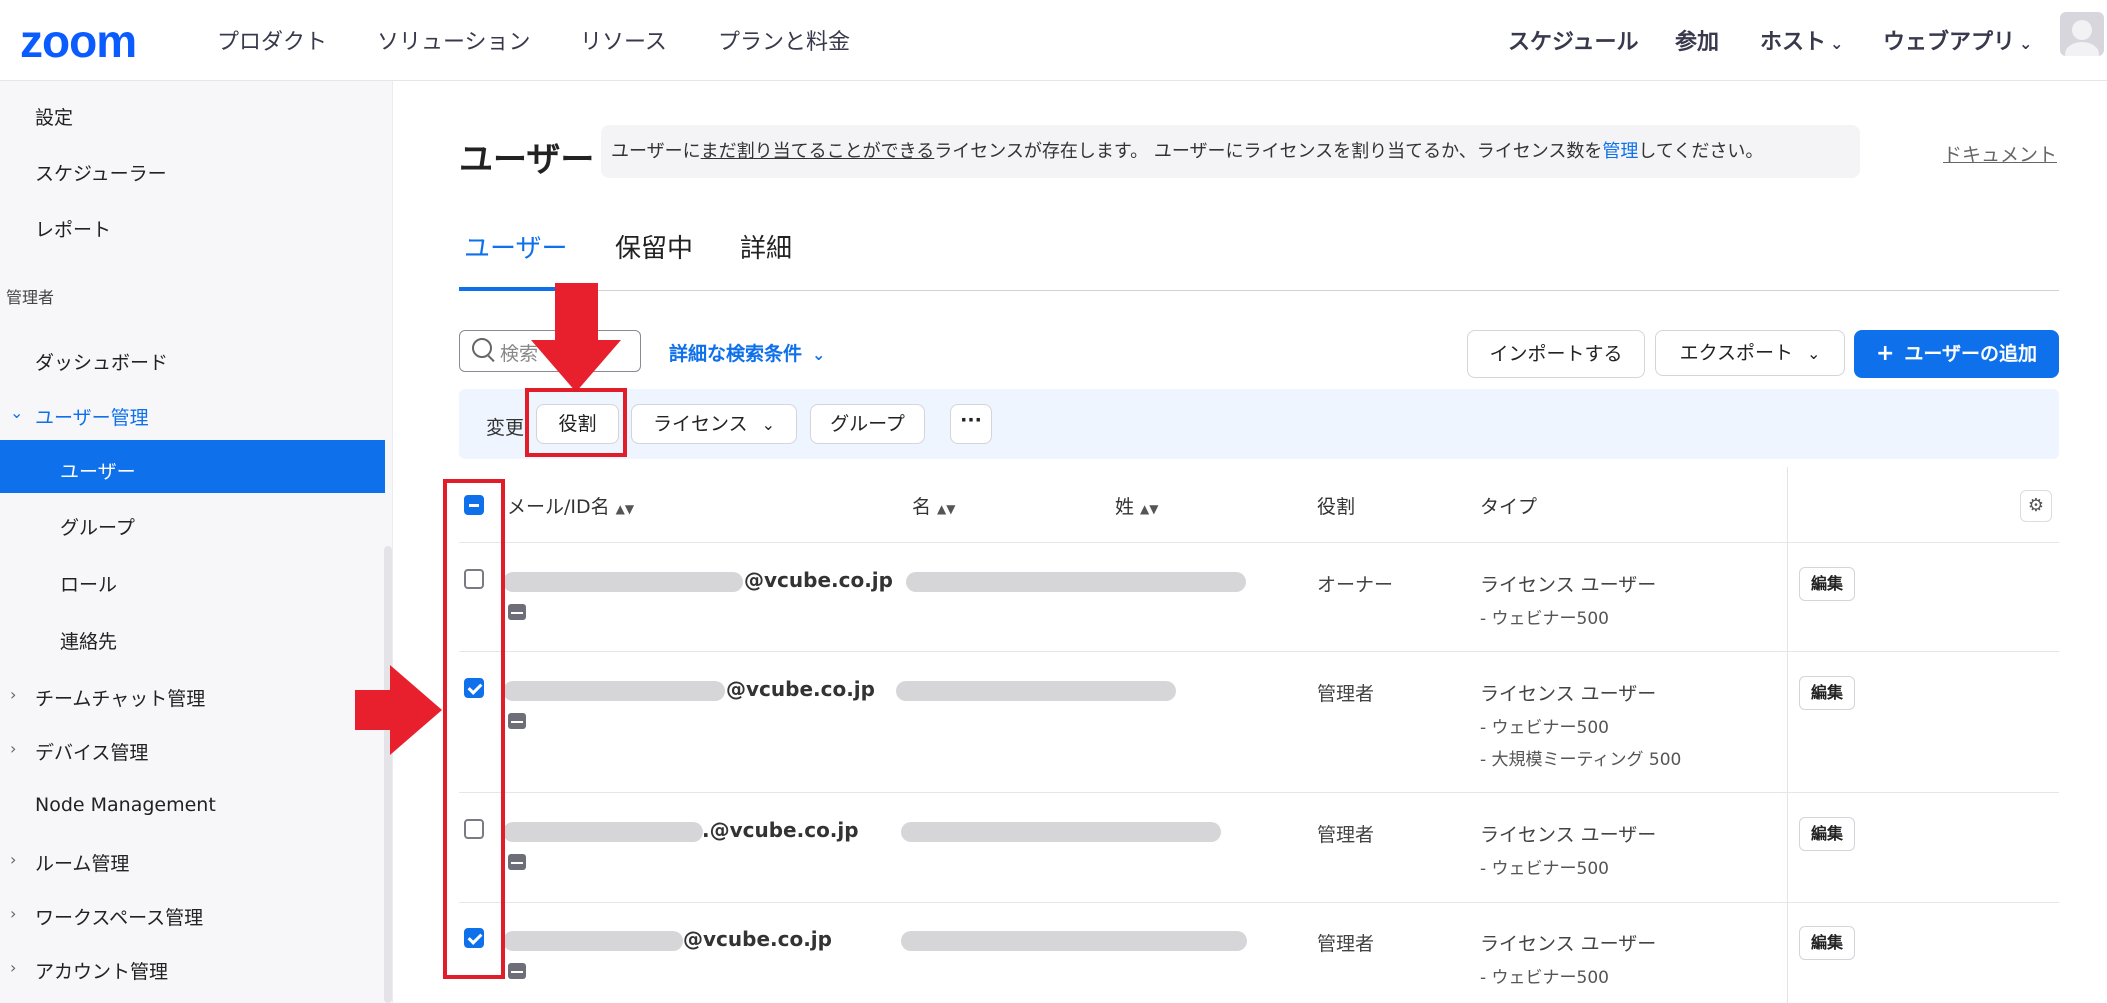 Image resolution: width=2107 pixels, height=1003 pixels. What do you see at coordinates (736, 354) in the screenshot?
I see `advanced-search-label: 詳細な検索条件` at bounding box center [736, 354].